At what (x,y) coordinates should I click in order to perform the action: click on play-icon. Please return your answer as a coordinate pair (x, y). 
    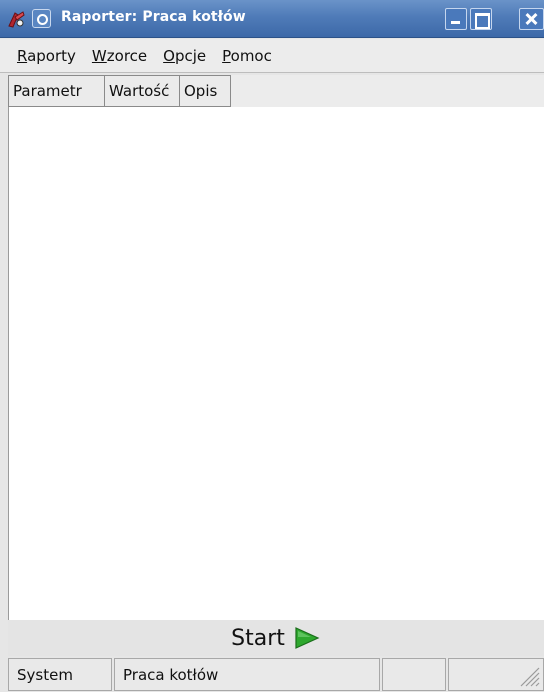
    Looking at the image, I should click on (307, 638).